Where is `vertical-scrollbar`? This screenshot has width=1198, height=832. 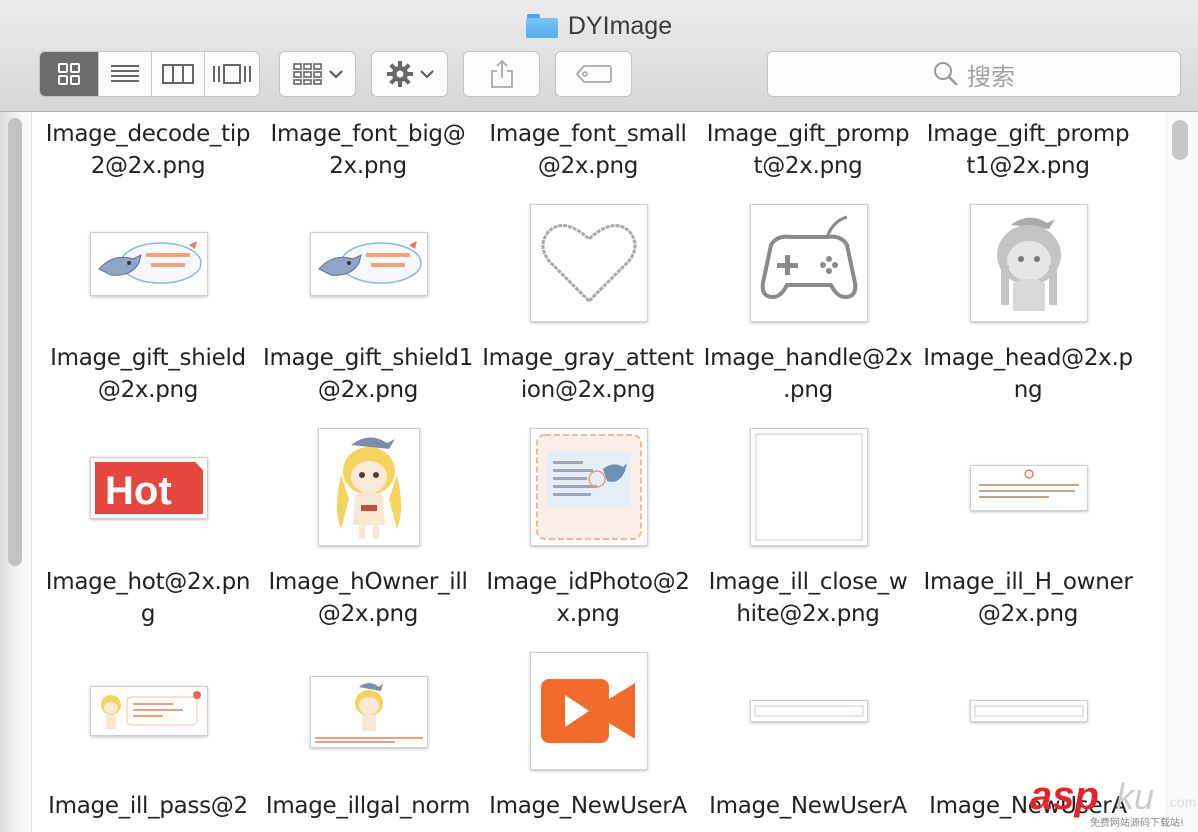 vertical-scrollbar is located at coordinates (1180, 140).